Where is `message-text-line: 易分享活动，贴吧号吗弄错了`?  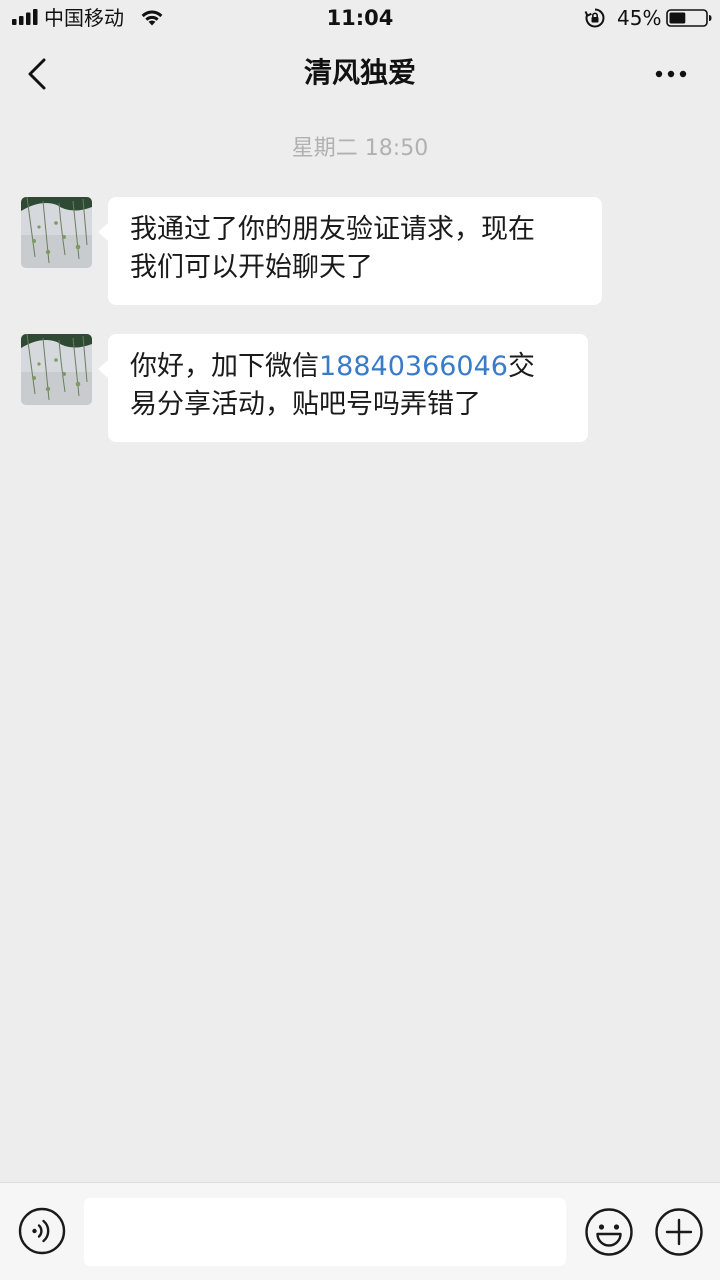
message-text-line: 易分享活动，贴吧号吗弄错了 is located at coordinates (305, 404).